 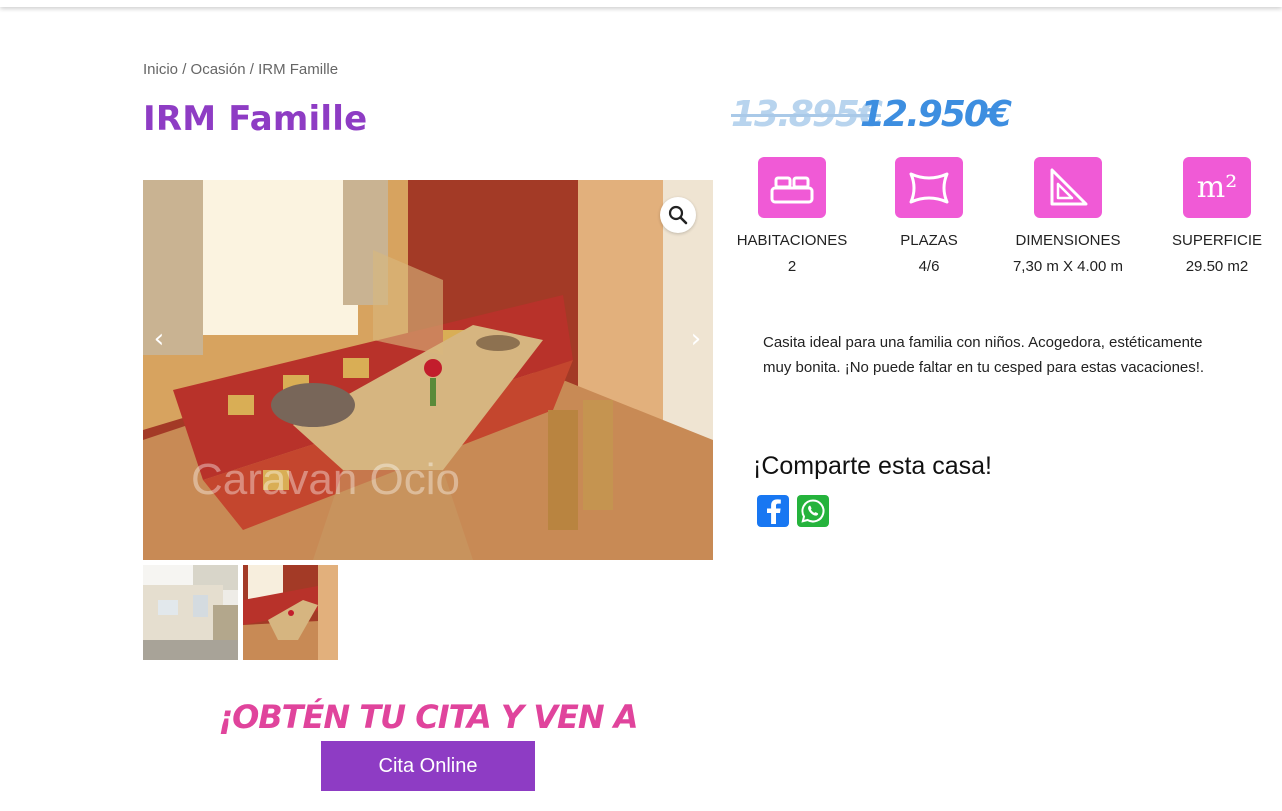 I want to click on spec-value: 7,30 m X 4.00 m, so click(x=1068, y=266).